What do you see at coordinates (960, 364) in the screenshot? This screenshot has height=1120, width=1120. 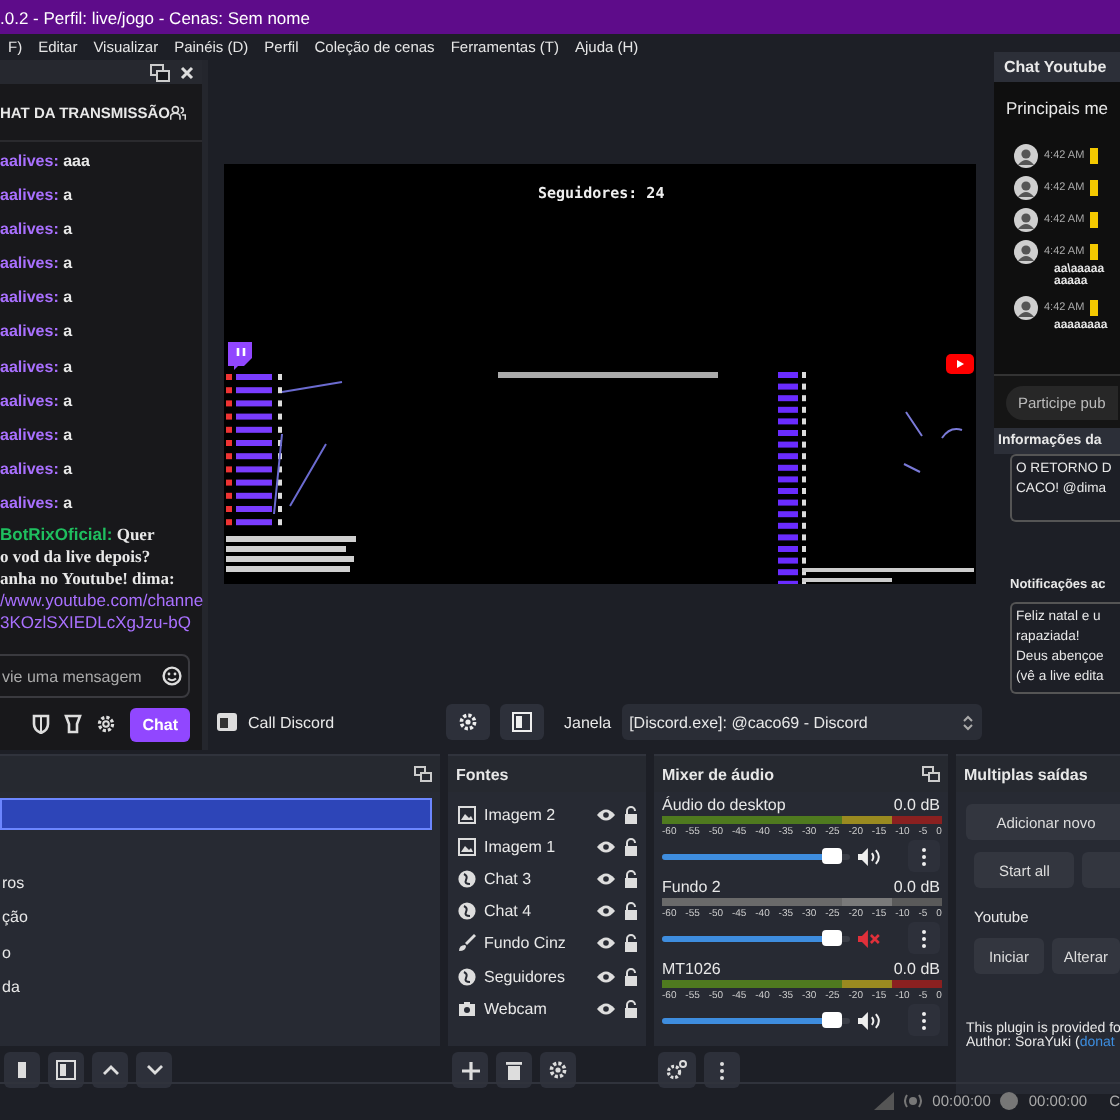 I see `youtube-logo-icon` at bounding box center [960, 364].